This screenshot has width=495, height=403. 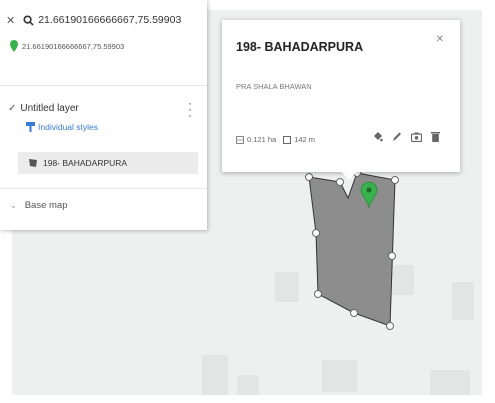 What do you see at coordinates (406, 136) in the screenshot?
I see `card-actions` at bounding box center [406, 136].